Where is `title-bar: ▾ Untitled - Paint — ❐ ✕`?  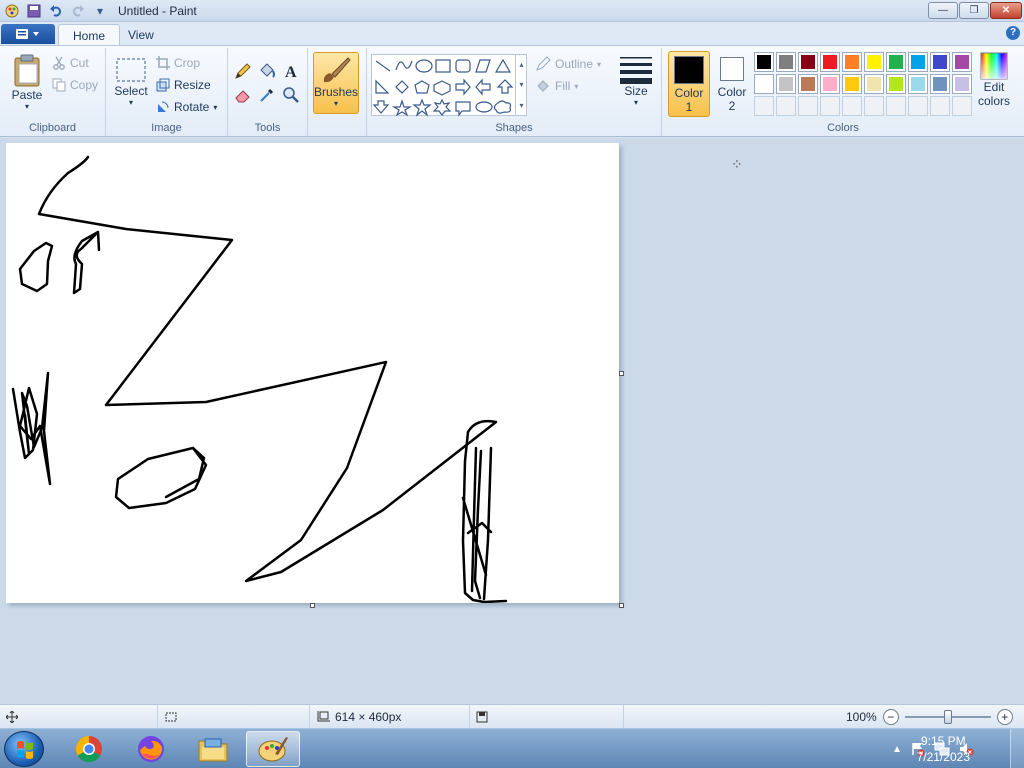 title-bar: ▾ Untitled - Paint — ❐ ✕ is located at coordinates (512, 11).